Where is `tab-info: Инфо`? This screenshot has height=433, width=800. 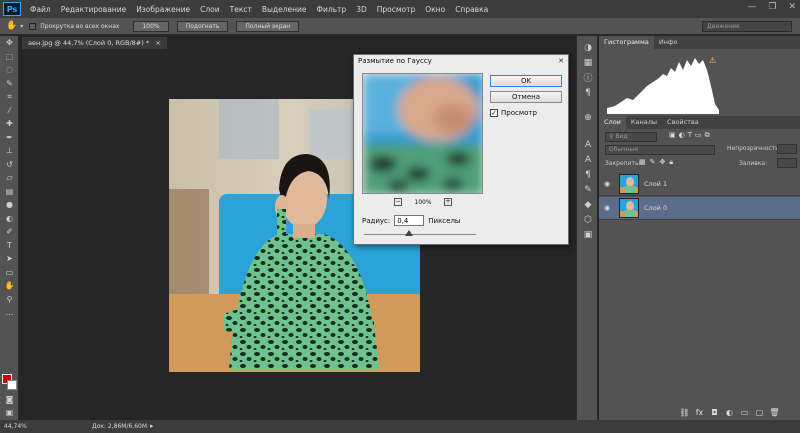 tab-info: Инфо is located at coordinates (668, 42).